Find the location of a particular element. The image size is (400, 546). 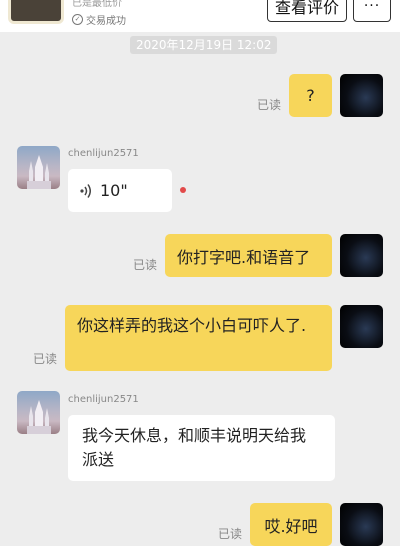

voice-wave-icon is located at coordinates (85, 190).